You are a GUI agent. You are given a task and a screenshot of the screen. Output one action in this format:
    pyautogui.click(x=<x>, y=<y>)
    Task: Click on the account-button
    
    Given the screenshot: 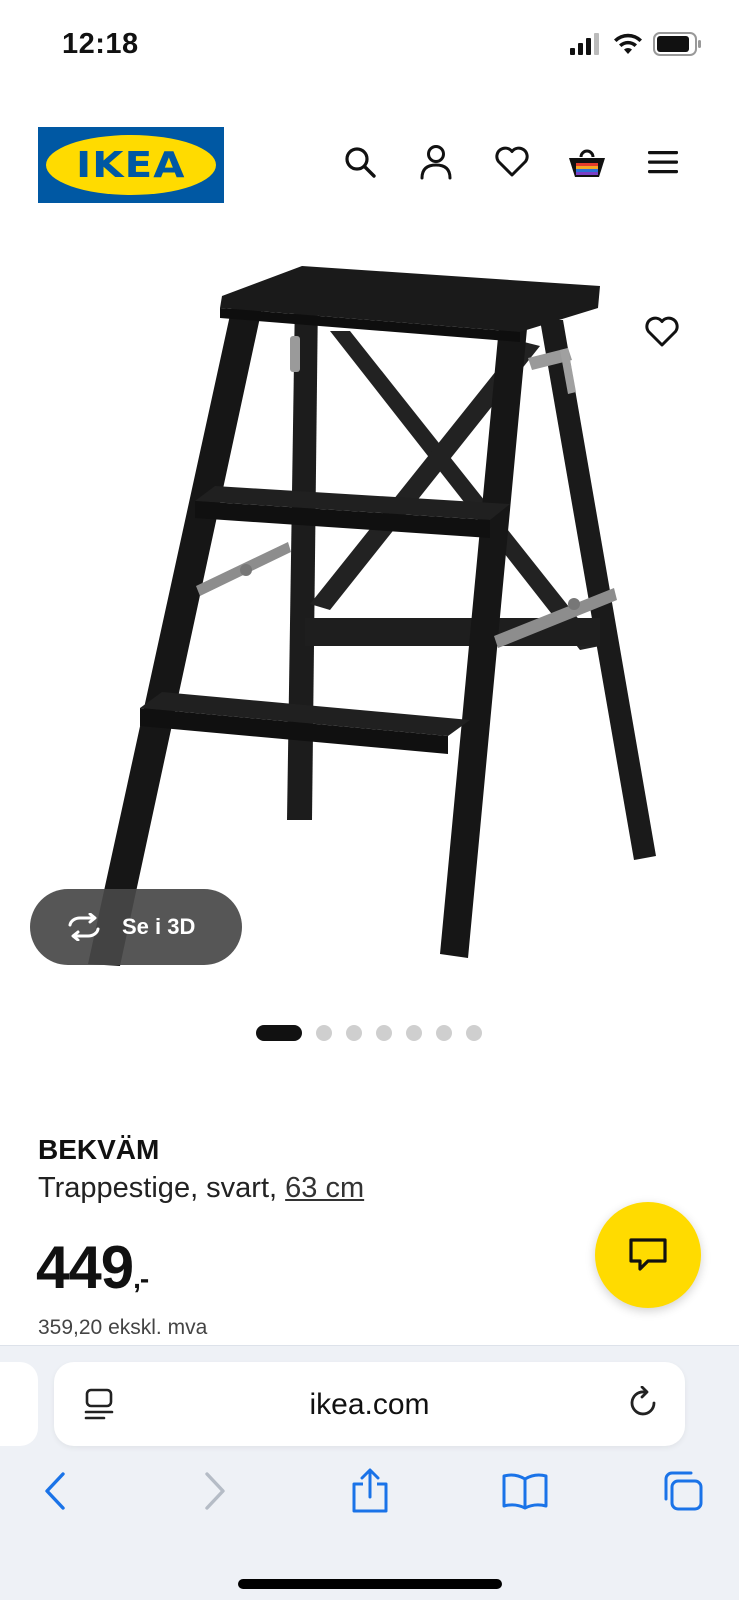 What is the action you would take?
    pyautogui.click(x=436, y=162)
    